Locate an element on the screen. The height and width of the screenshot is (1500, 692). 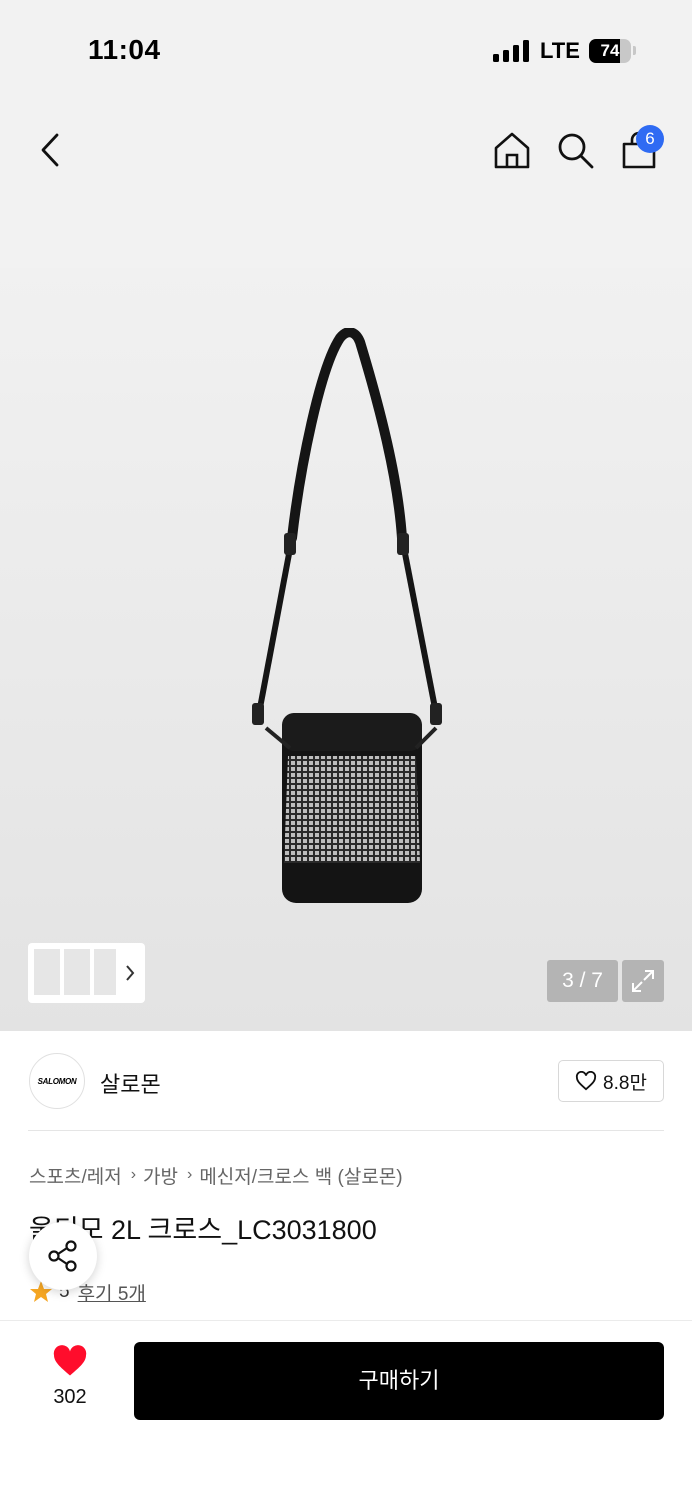
battery-tip is located at coordinates (634, 50).